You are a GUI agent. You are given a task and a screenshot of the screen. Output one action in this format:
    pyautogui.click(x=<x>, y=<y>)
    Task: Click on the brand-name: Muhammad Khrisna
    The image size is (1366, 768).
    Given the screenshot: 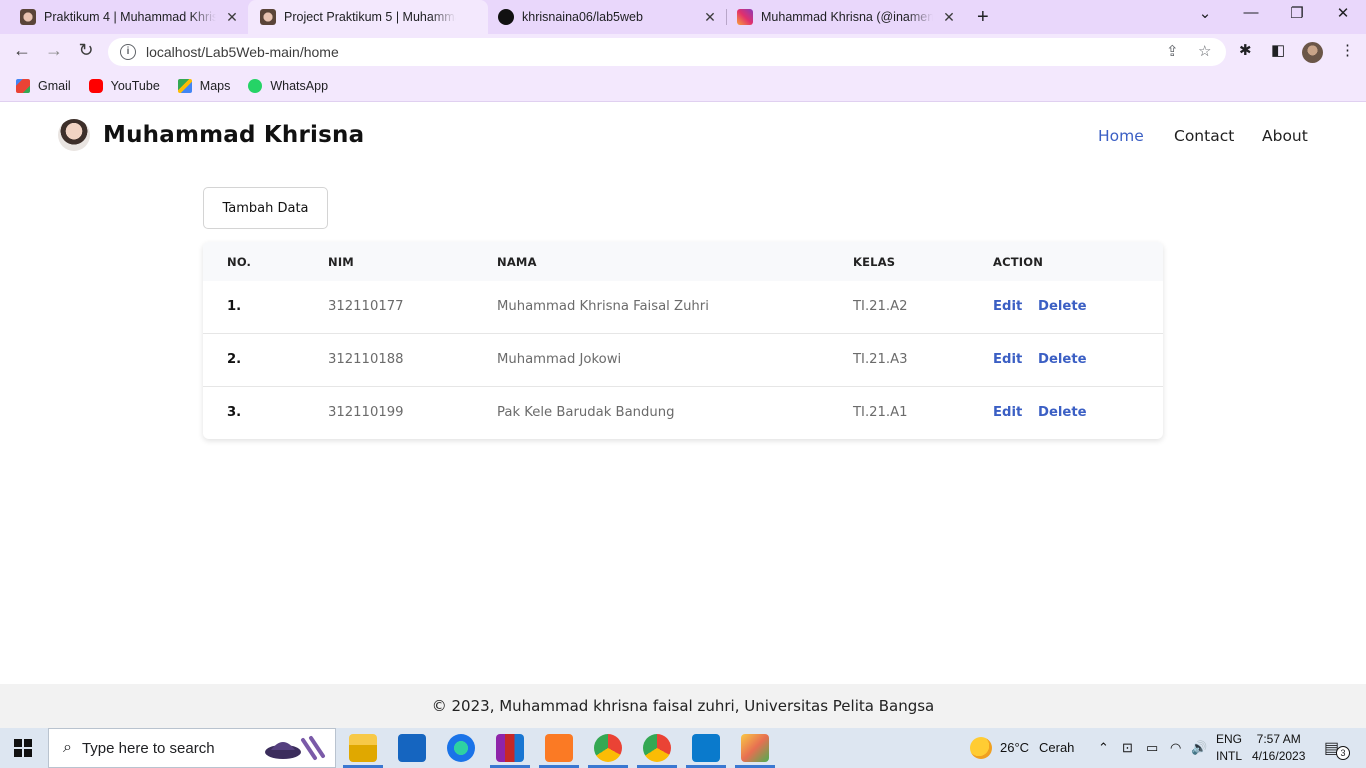 What is the action you would take?
    pyautogui.click(x=234, y=135)
    